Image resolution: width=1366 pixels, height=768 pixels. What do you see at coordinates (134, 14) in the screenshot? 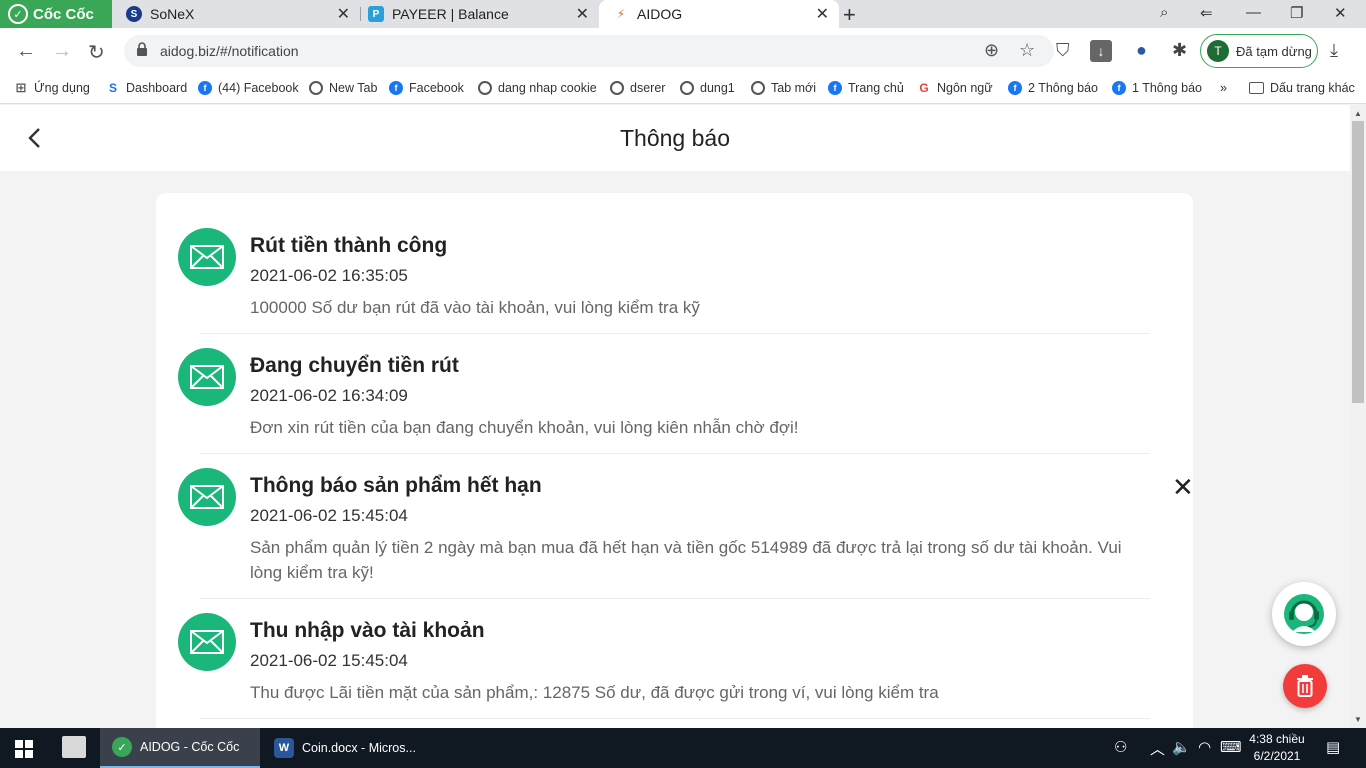
I see `sonex-favicon-icon: S` at bounding box center [134, 14].